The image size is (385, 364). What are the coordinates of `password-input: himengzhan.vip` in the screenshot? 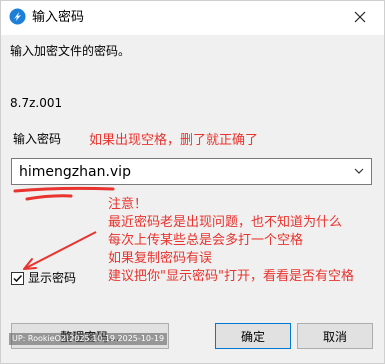 It's located at (75, 172).